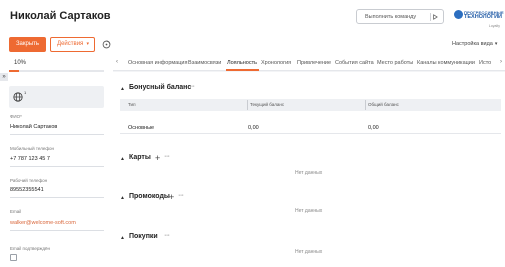 This screenshot has height=267, width=505. What do you see at coordinates (60, 16) in the screenshot?
I see `page-title: Николай Сартаков` at bounding box center [60, 16].